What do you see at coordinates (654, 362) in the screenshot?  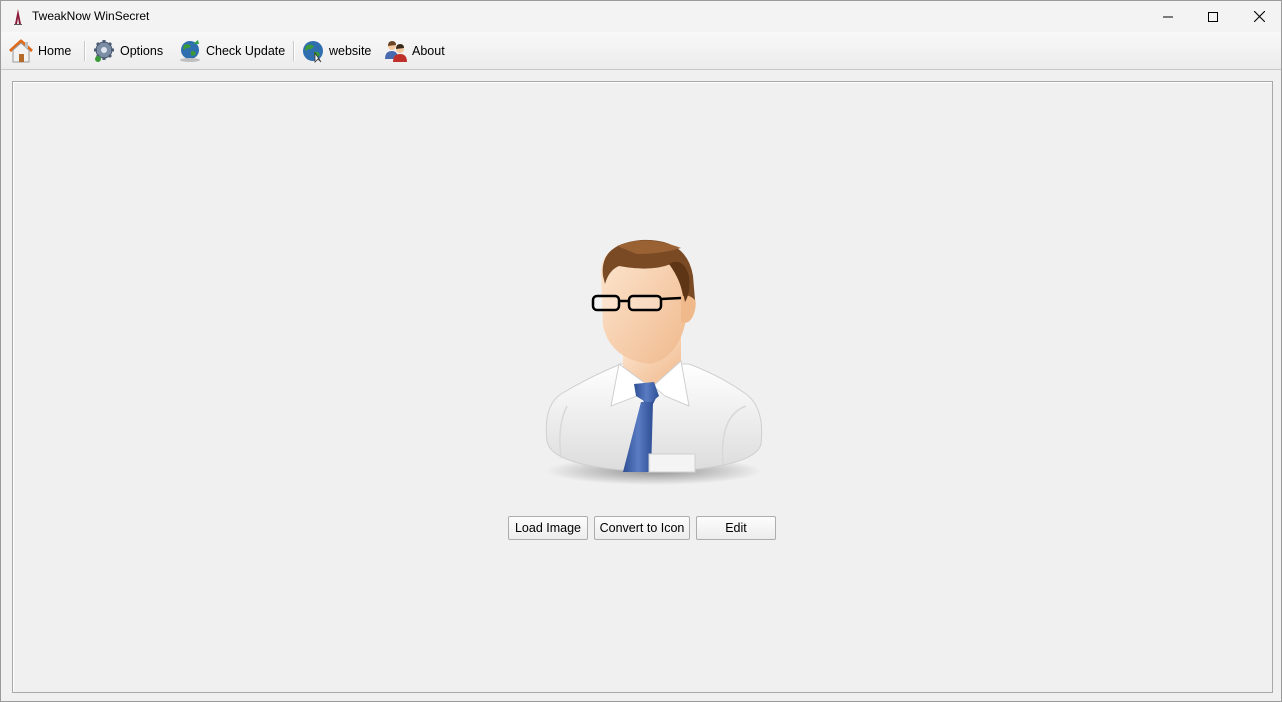 I see `user-avatar-icon` at bounding box center [654, 362].